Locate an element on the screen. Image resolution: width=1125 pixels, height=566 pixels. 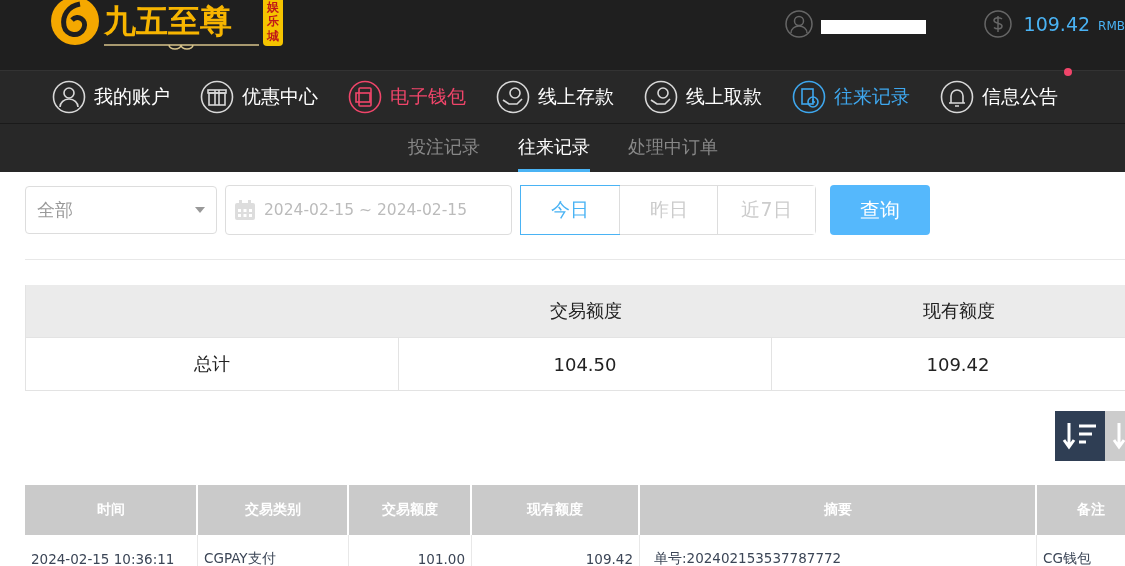
nav-item: 信息公告 is located at coordinates (999, 97).